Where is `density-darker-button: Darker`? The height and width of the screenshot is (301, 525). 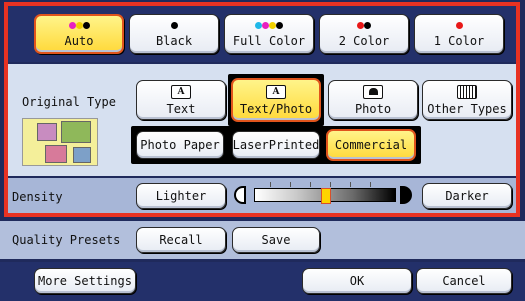
density-darker-button: Darker is located at coordinates (467, 196).